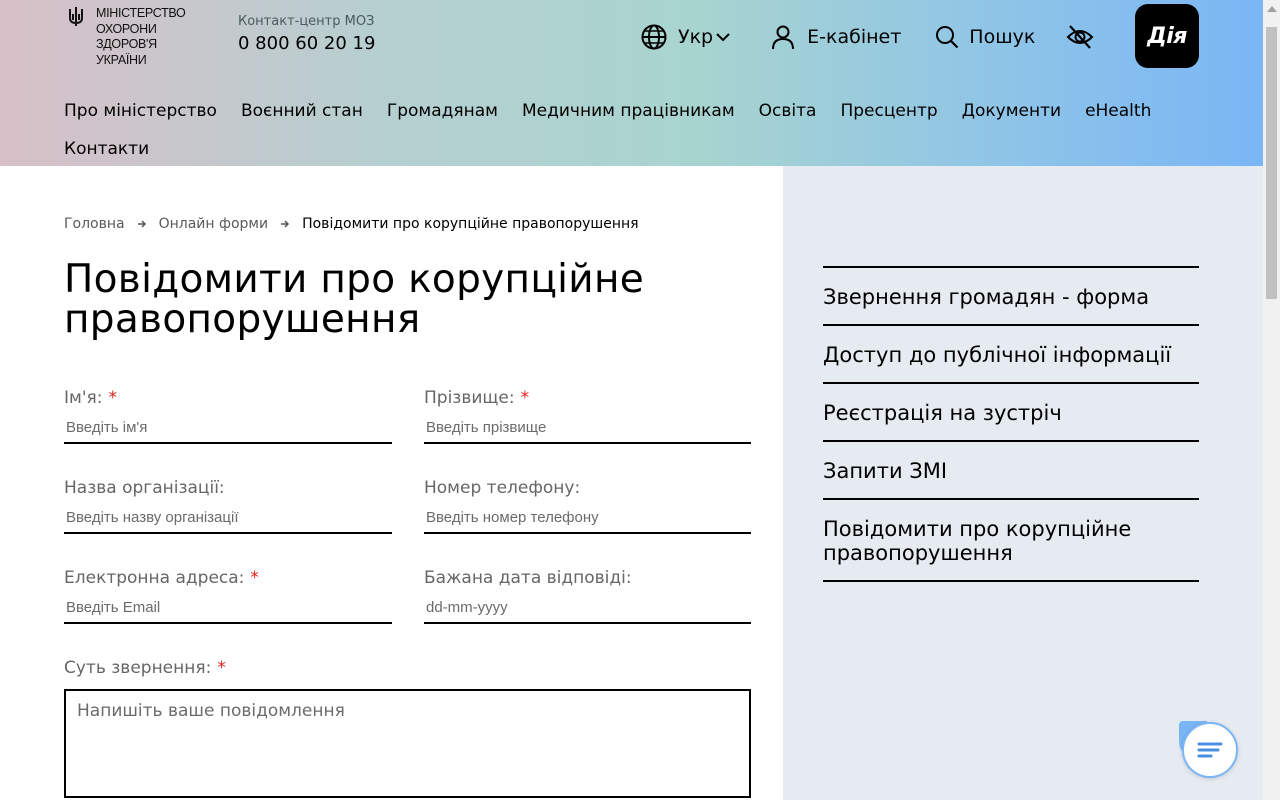 This screenshot has width=1280, height=800. What do you see at coordinates (788, 111) in the screenshot?
I see `nav-item-education: Освіта` at bounding box center [788, 111].